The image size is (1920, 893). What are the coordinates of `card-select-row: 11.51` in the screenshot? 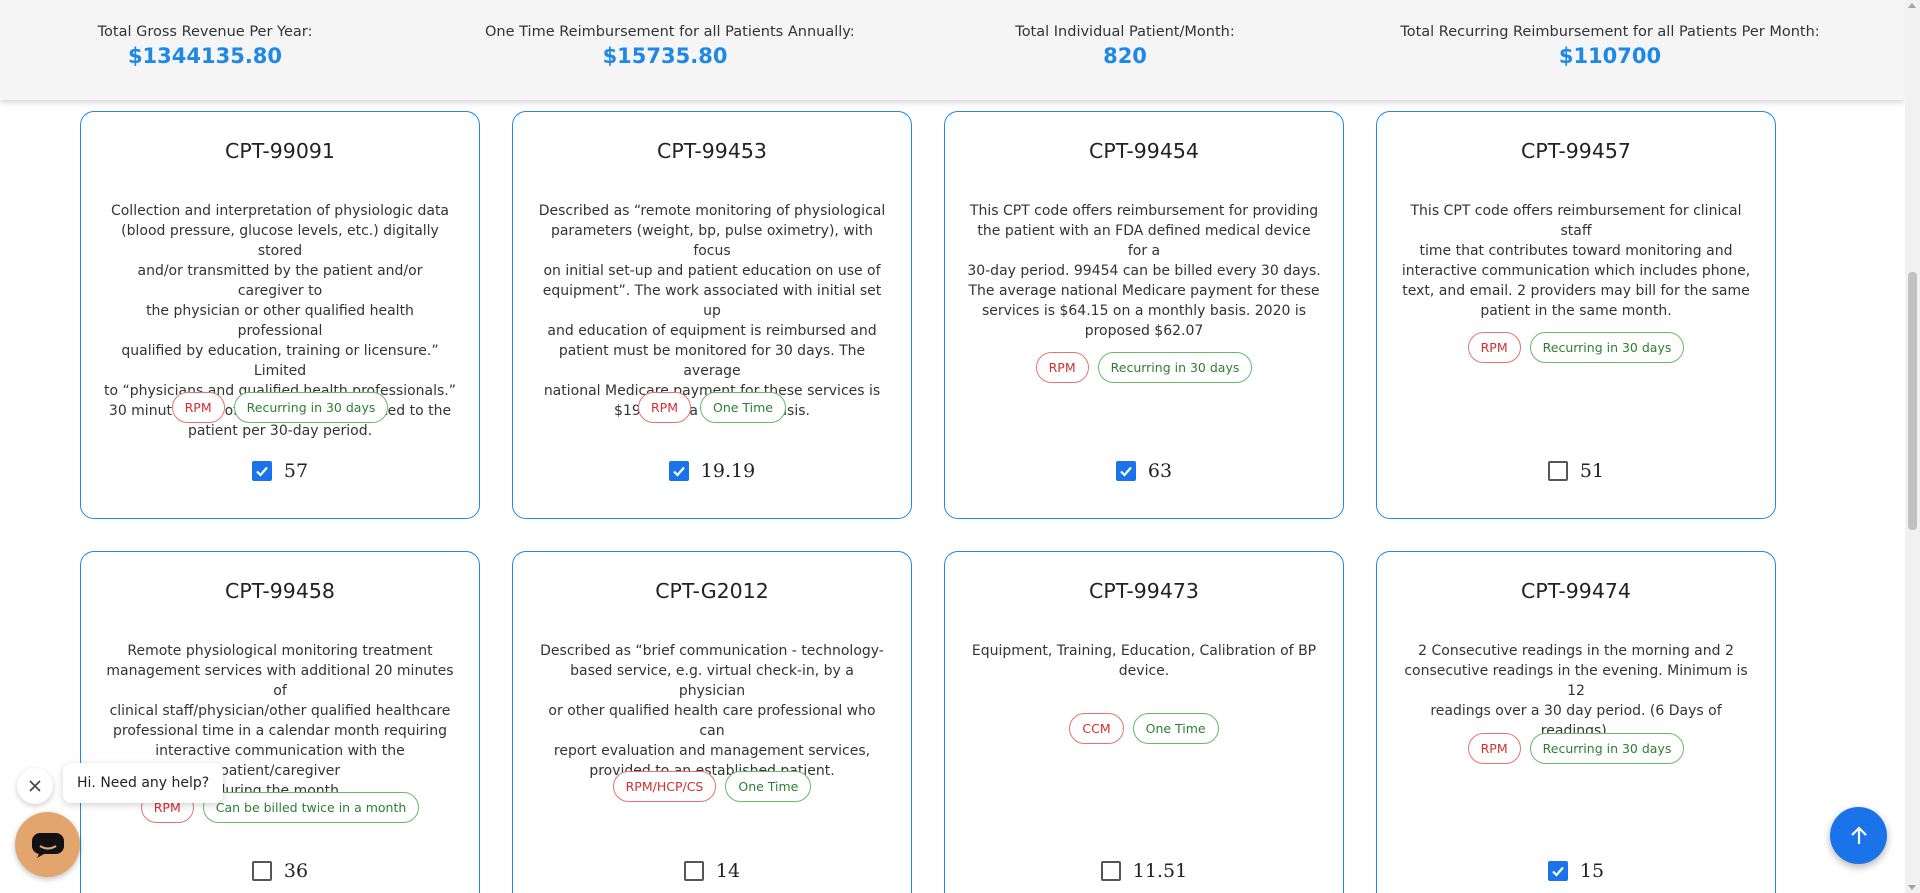 It's located at (1144, 871).